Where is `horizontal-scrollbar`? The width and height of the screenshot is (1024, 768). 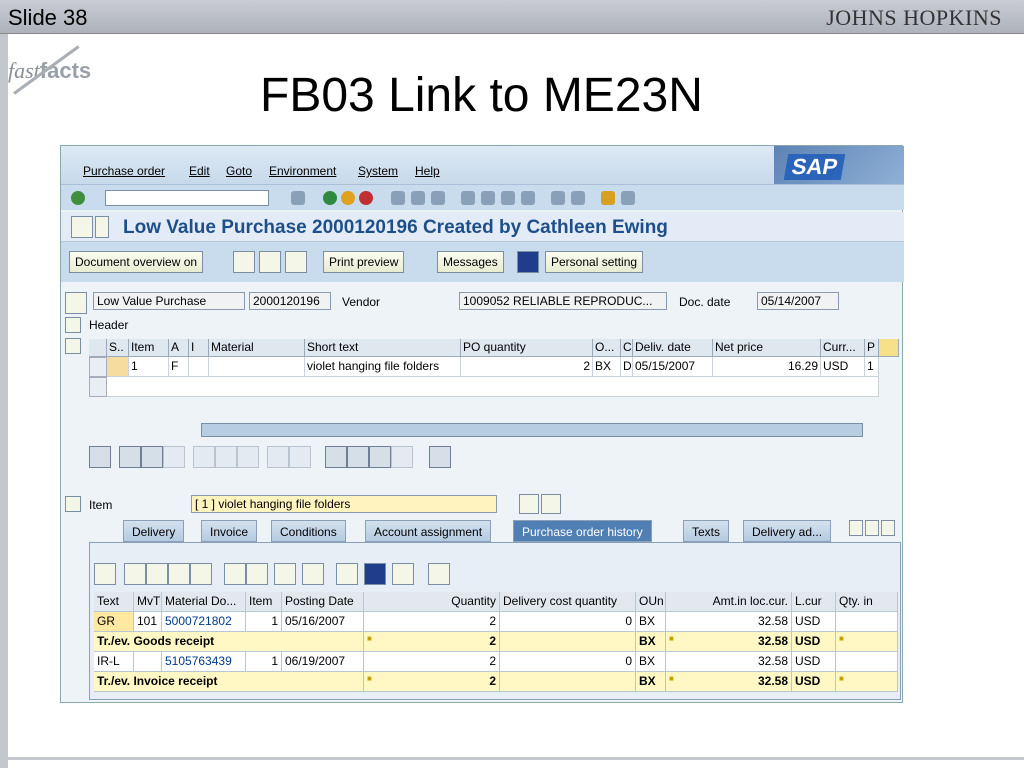 horizontal-scrollbar is located at coordinates (532, 430).